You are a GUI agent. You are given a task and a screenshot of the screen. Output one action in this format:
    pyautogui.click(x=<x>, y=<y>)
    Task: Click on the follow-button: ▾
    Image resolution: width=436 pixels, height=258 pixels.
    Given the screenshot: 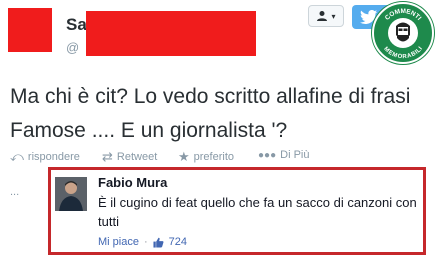 What is the action you would take?
    pyautogui.click(x=326, y=16)
    